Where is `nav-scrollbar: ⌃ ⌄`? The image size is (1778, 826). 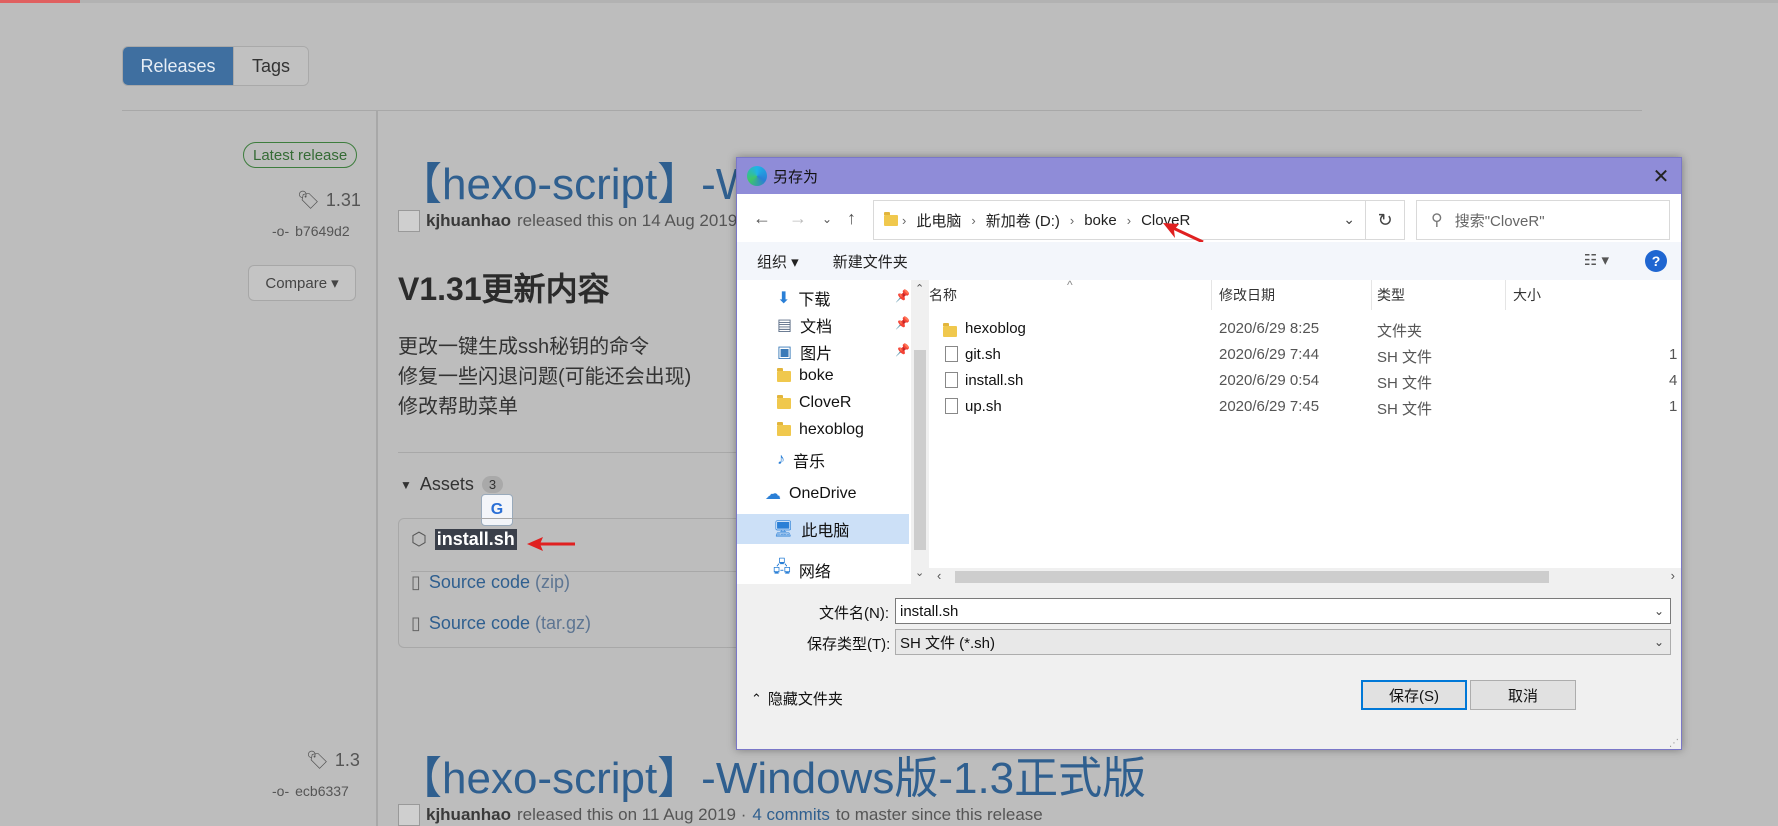
nav-scrollbar: ⌃ ⌄ is located at coordinates (920, 432).